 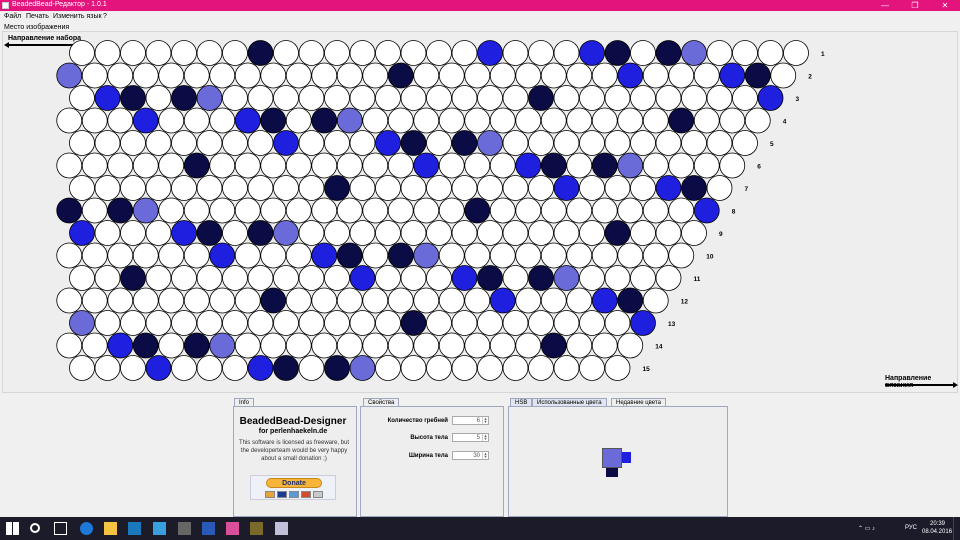 I want to click on clock-date: 08.04.2016, so click(x=937, y=532).